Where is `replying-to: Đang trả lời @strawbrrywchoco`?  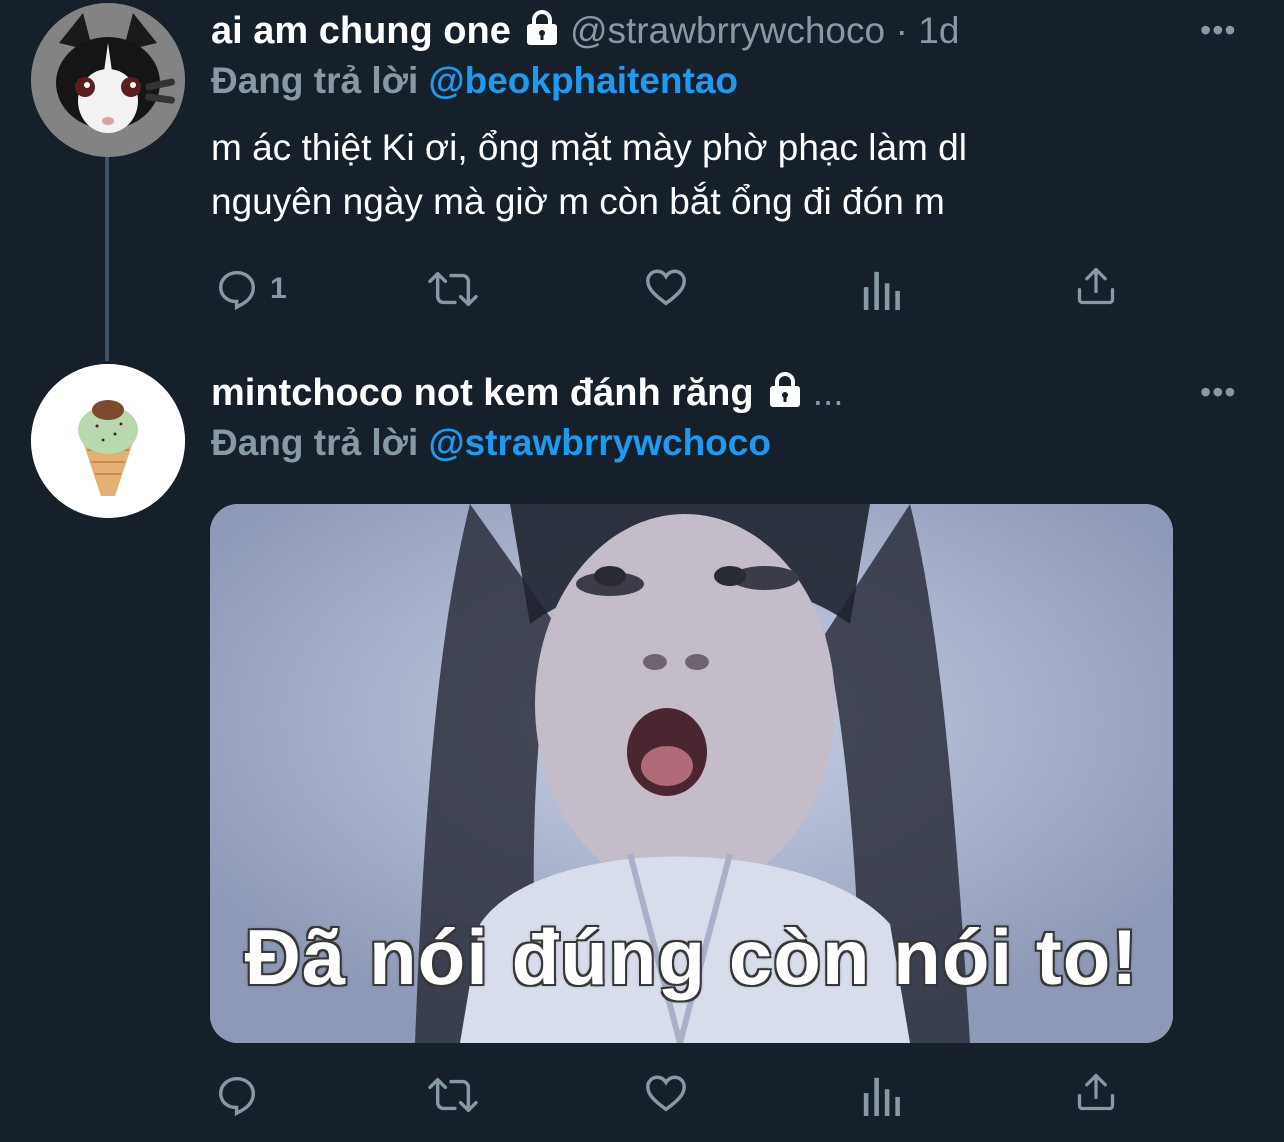
replying-to: Đang trả lời @strawbrrywchoco is located at coordinates (491, 442).